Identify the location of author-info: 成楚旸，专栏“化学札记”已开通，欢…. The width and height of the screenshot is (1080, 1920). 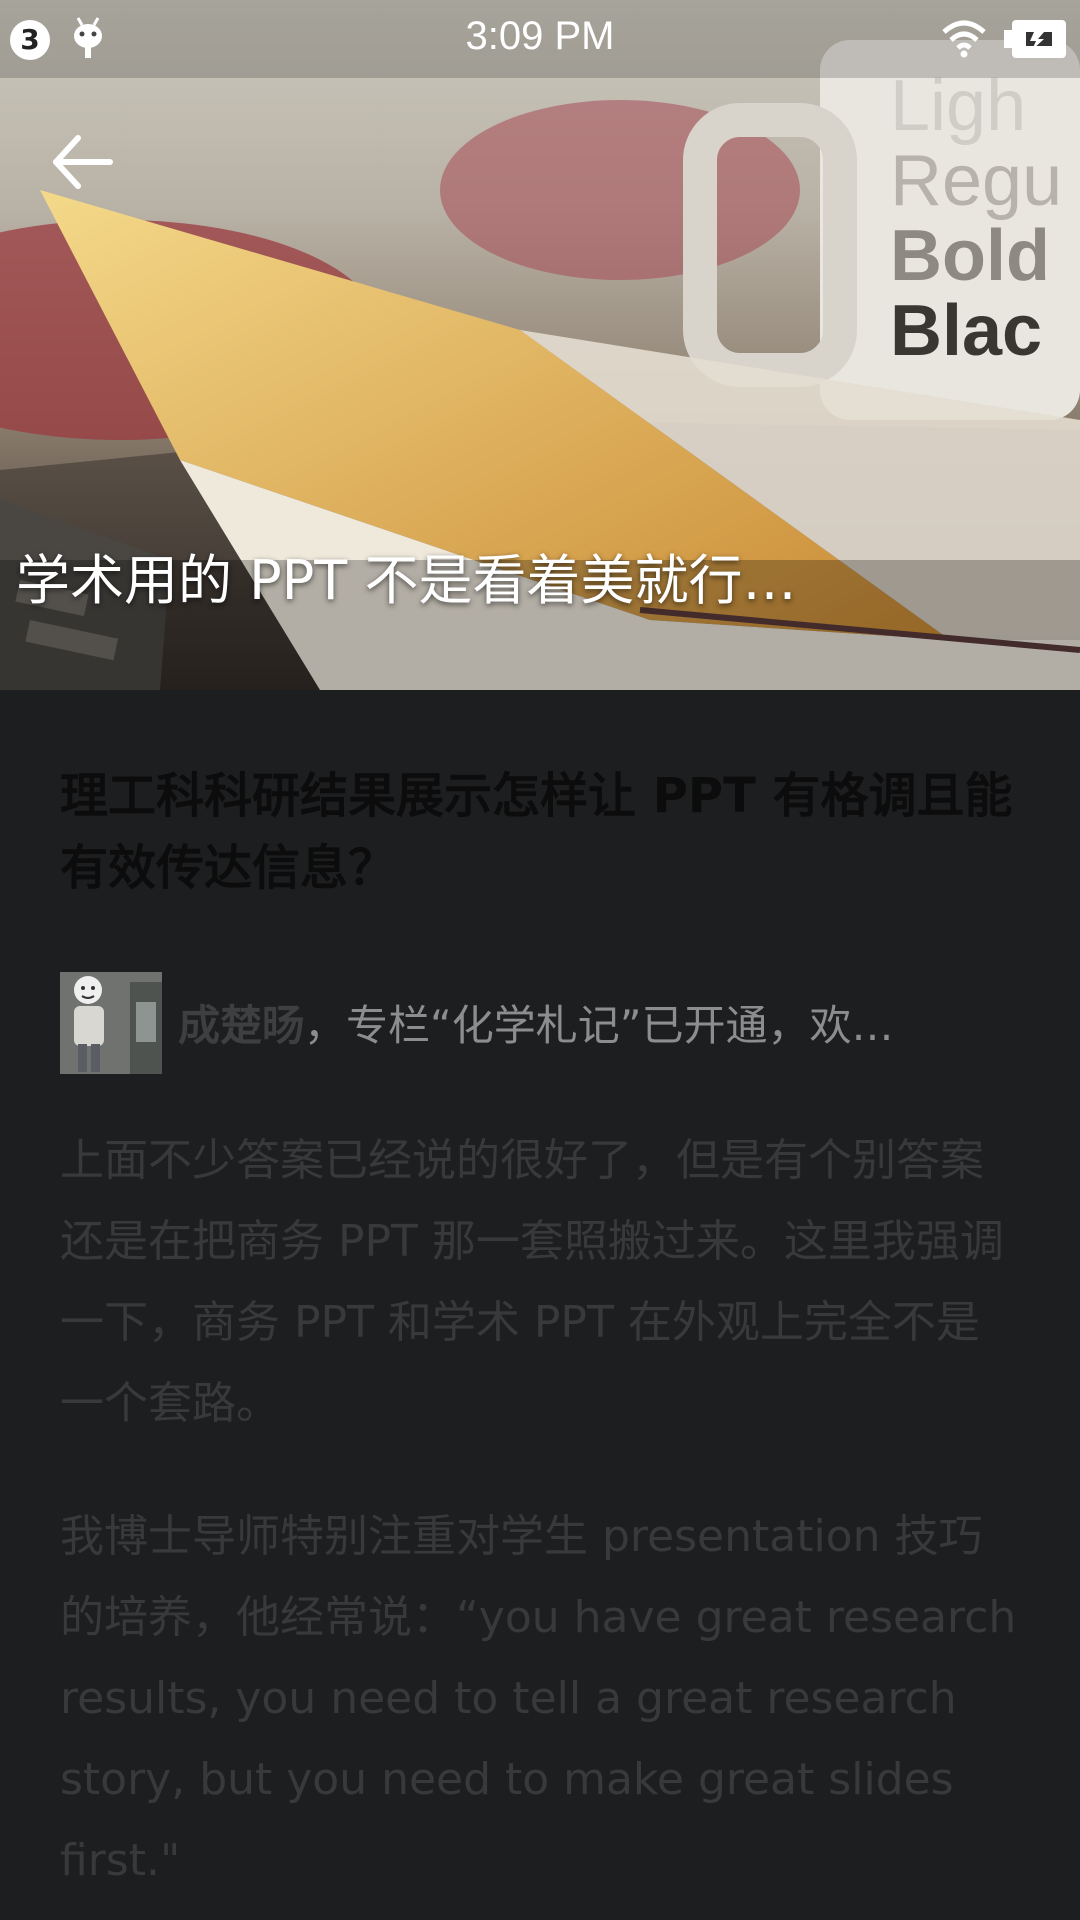
(608, 1022).